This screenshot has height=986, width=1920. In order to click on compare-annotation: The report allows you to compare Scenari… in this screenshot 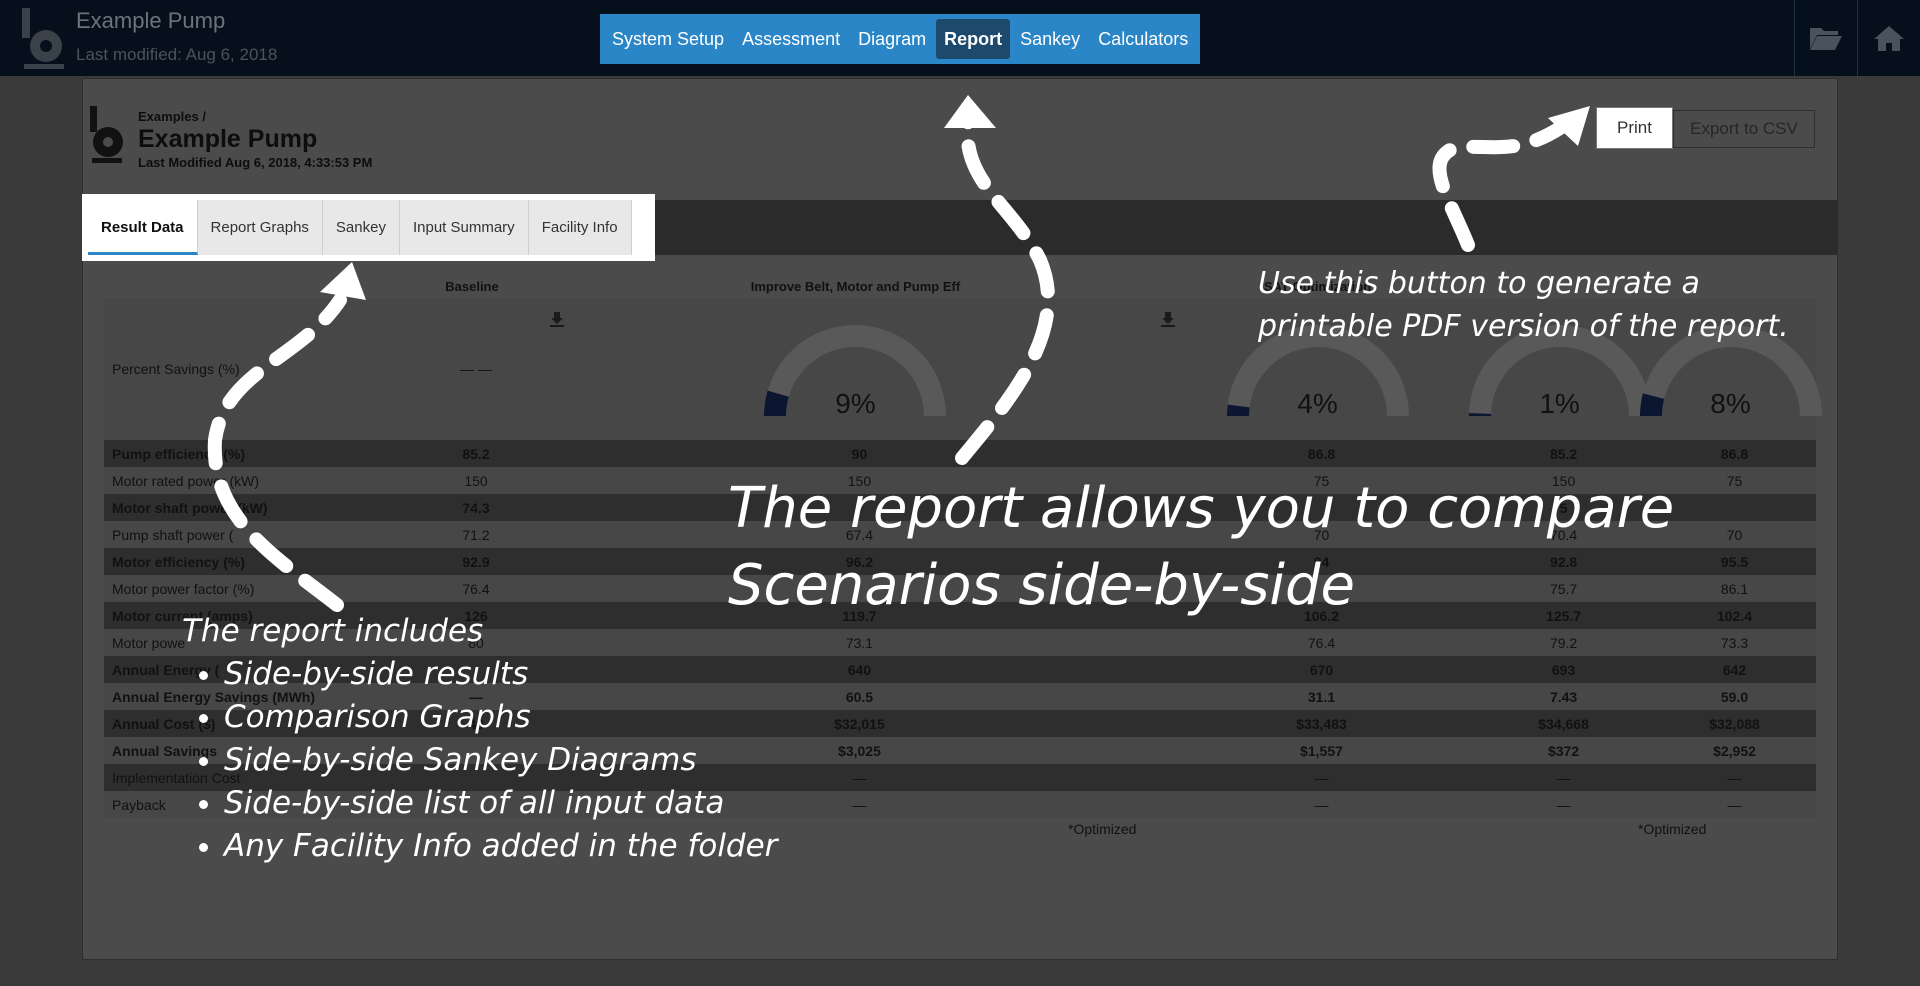, I will do `click(1278, 547)`.